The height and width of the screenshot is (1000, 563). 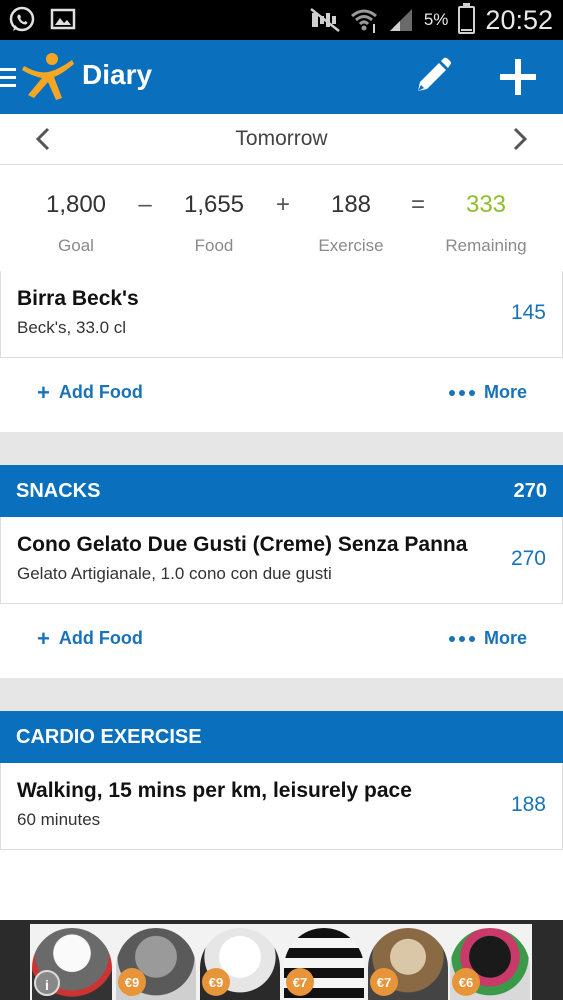 What do you see at coordinates (47, 983) in the screenshot?
I see `info-icon: i` at bounding box center [47, 983].